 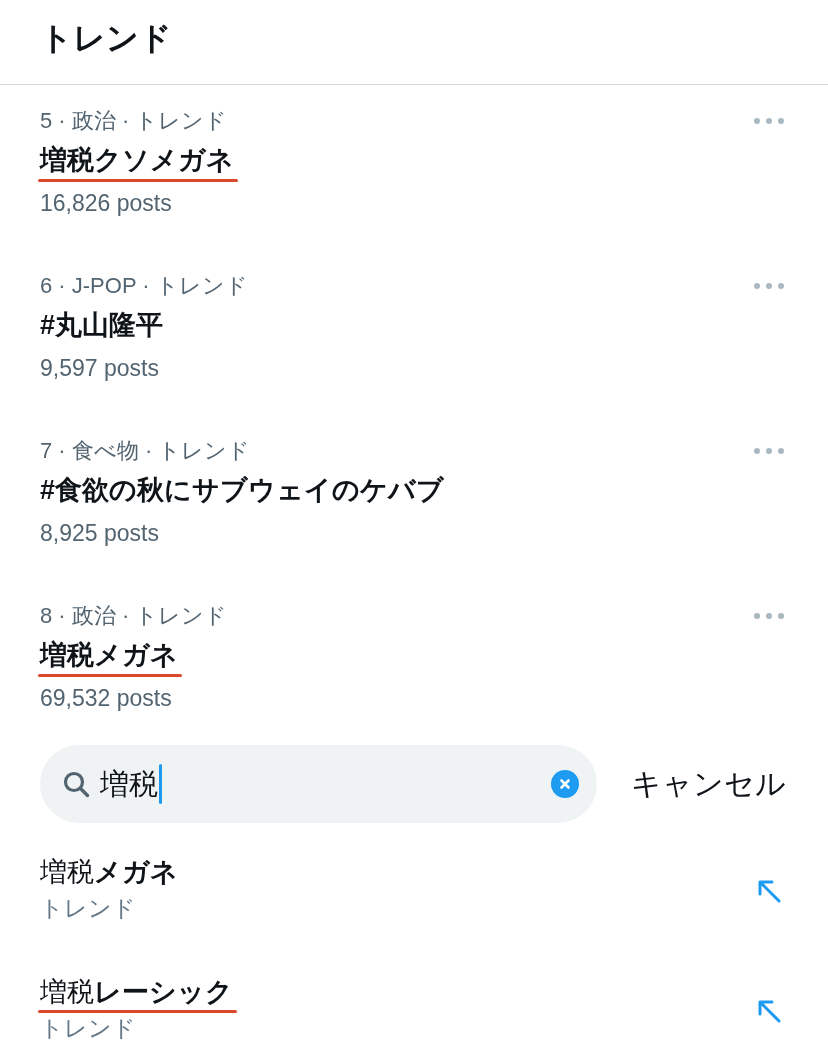 I want to click on trend-title: 増税クソメガネ, so click(x=137, y=160).